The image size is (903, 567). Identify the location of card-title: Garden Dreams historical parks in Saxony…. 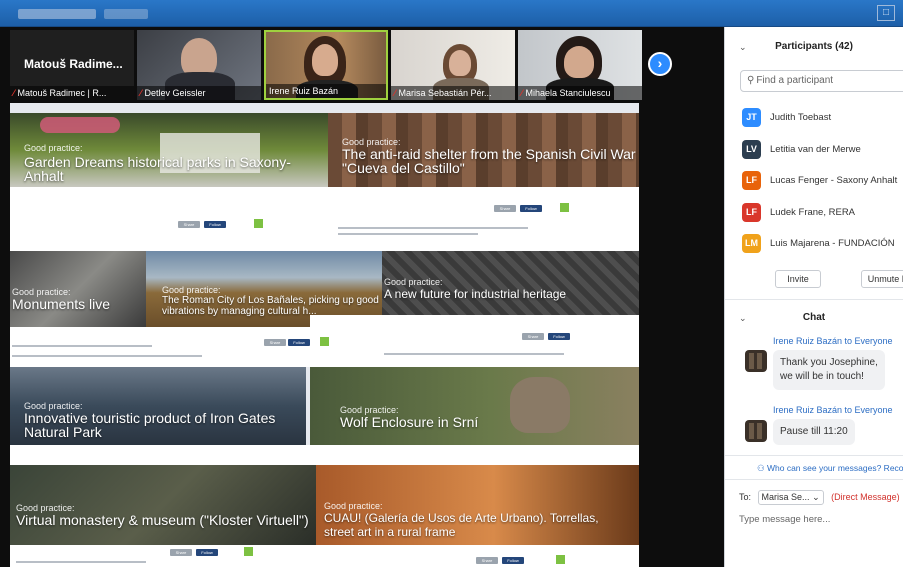
(157, 169).